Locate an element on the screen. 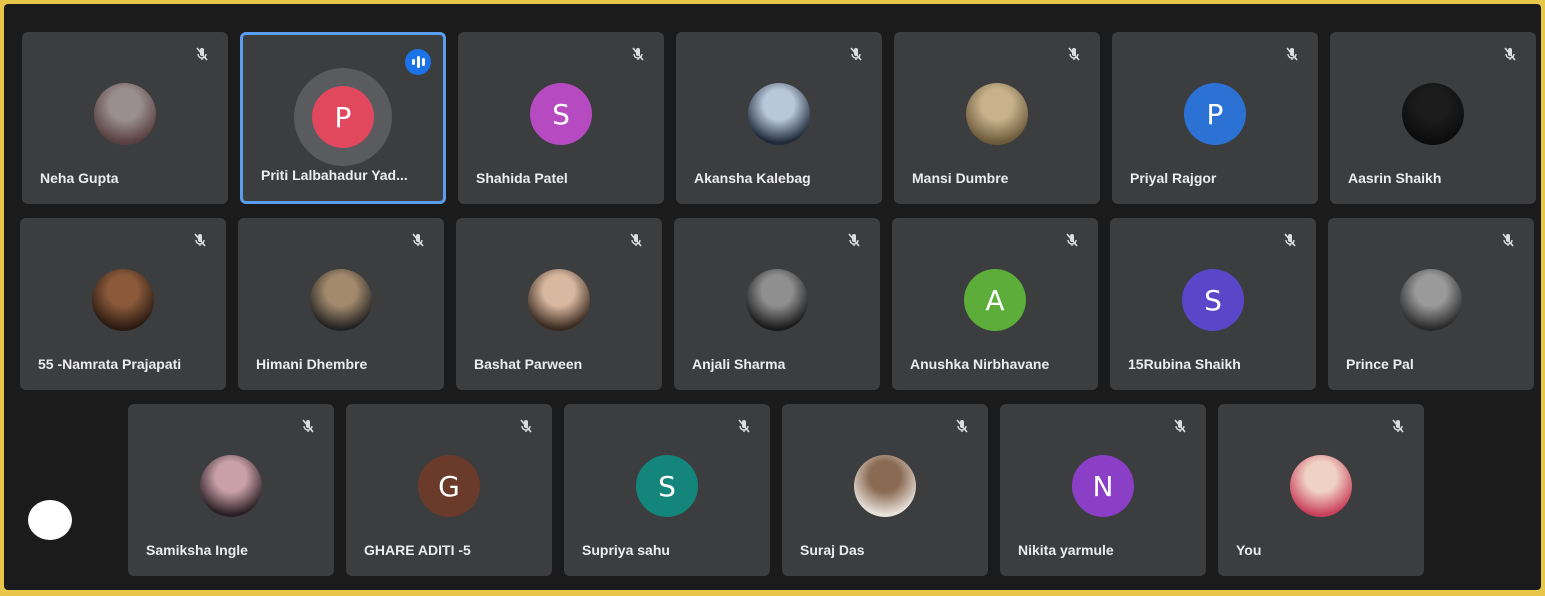 The image size is (1545, 596). participant-tile: Anjali Sharma is located at coordinates (777, 304).